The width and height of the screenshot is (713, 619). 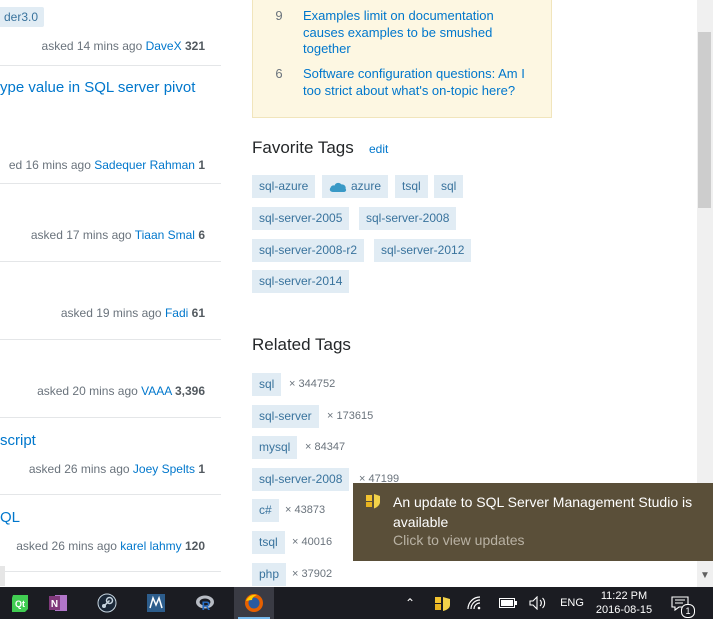 What do you see at coordinates (301, 344) in the screenshot?
I see `related-tags-heading: Related Tags` at bounding box center [301, 344].